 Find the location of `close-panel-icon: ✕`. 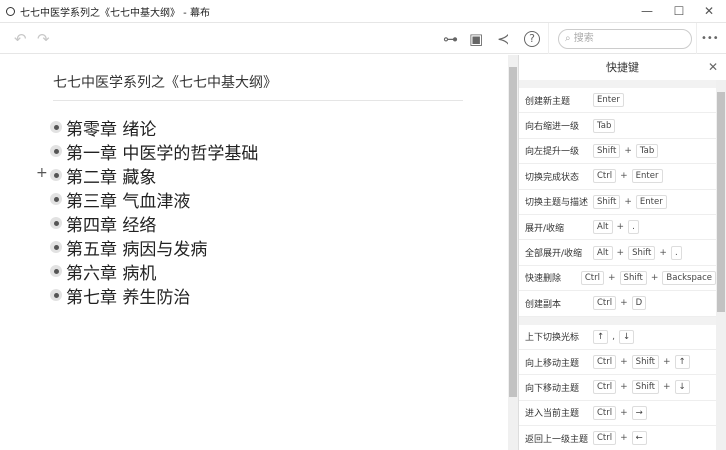

close-panel-icon: ✕ is located at coordinates (713, 67).